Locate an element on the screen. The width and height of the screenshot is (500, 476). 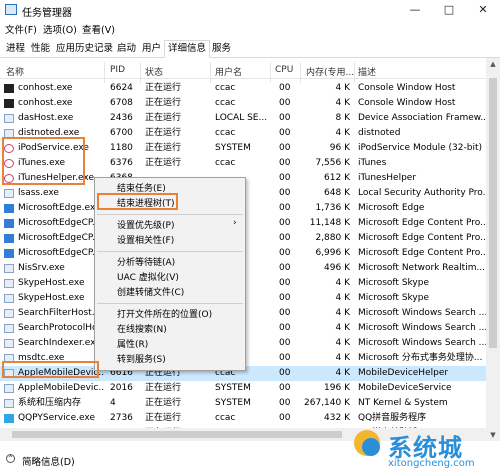
cell-desc: MobileDeviceHelper is located at coordinates (403, 373).